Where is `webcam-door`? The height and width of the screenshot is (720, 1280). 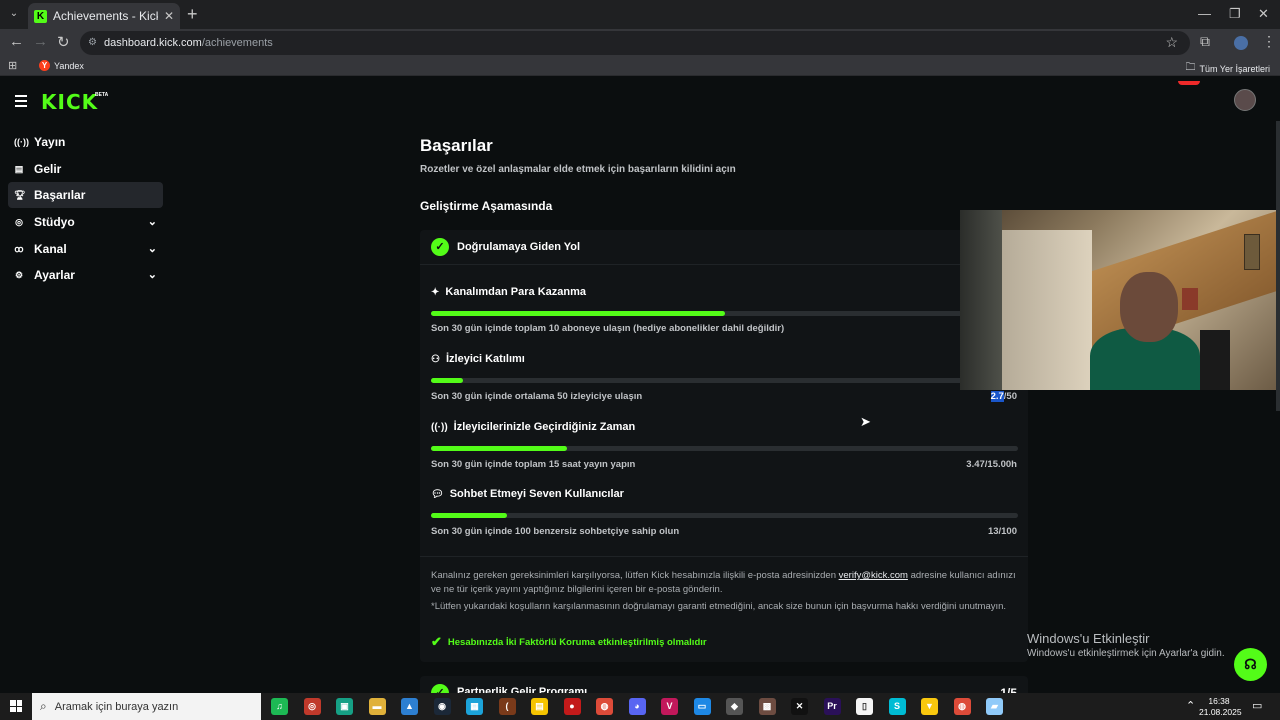 webcam-door is located at coordinates (981, 300).